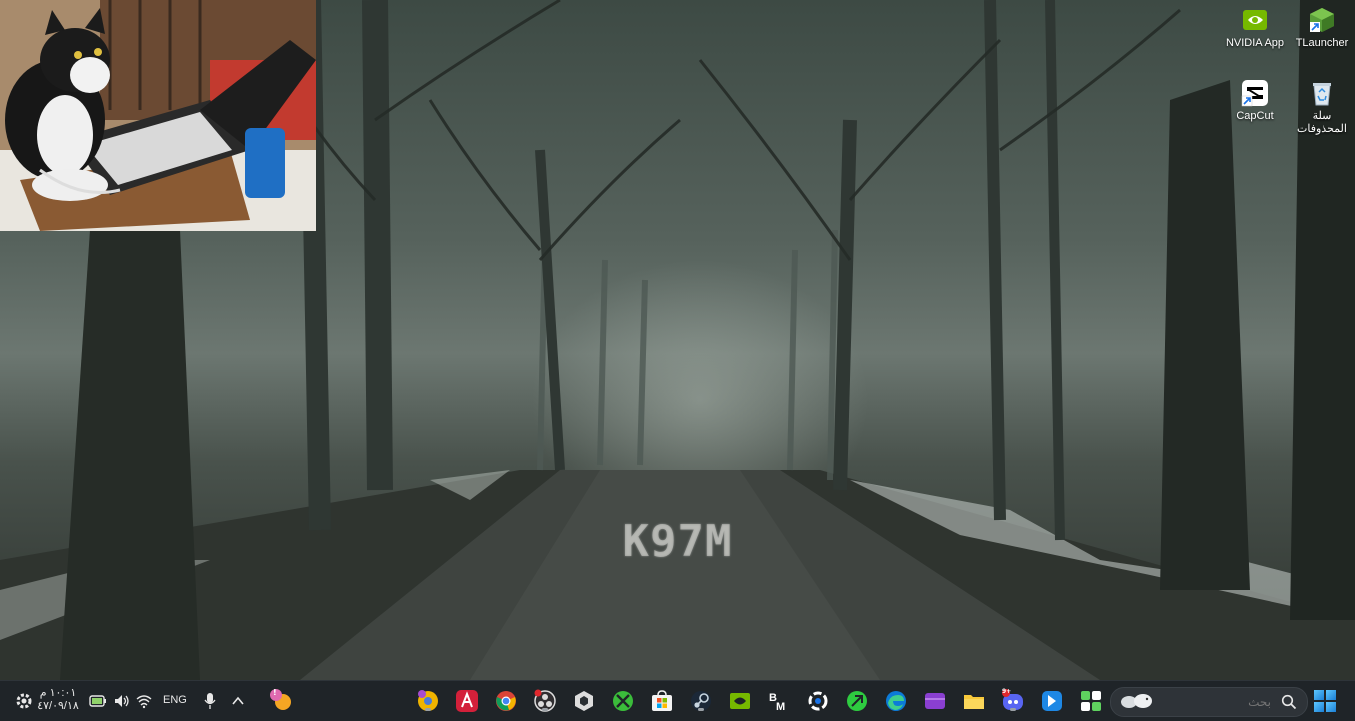 The height and width of the screenshot is (721, 1355). I want to click on desktop-icon-capcut: CapCut, so click(1255, 101).